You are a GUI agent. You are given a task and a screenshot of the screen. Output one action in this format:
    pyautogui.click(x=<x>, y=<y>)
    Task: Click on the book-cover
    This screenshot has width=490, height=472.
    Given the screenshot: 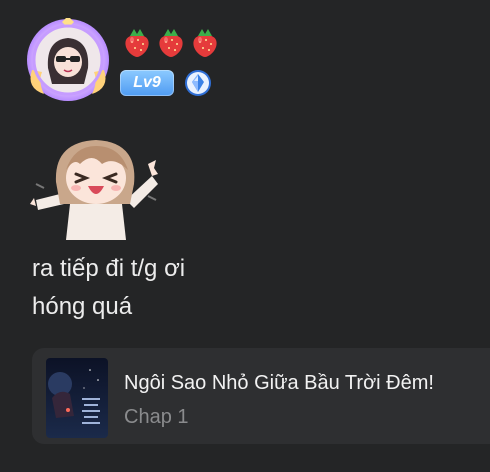 What is the action you would take?
    pyautogui.click(x=77, y=398)
    